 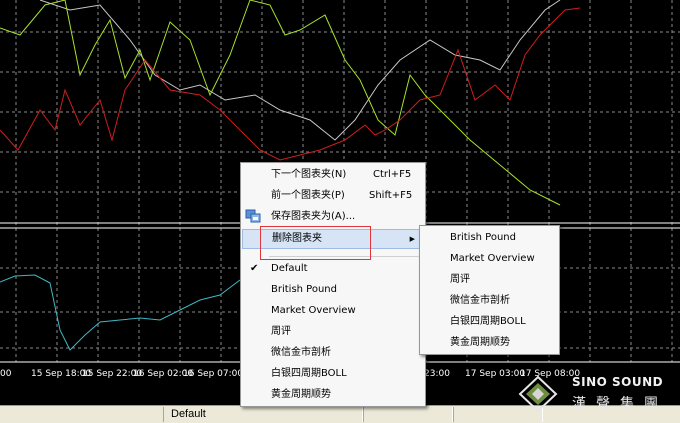 What do you see at coordinates (253, 216) in the screenshot?
I see `save-profile-icon` at bounding box center [253, 216].